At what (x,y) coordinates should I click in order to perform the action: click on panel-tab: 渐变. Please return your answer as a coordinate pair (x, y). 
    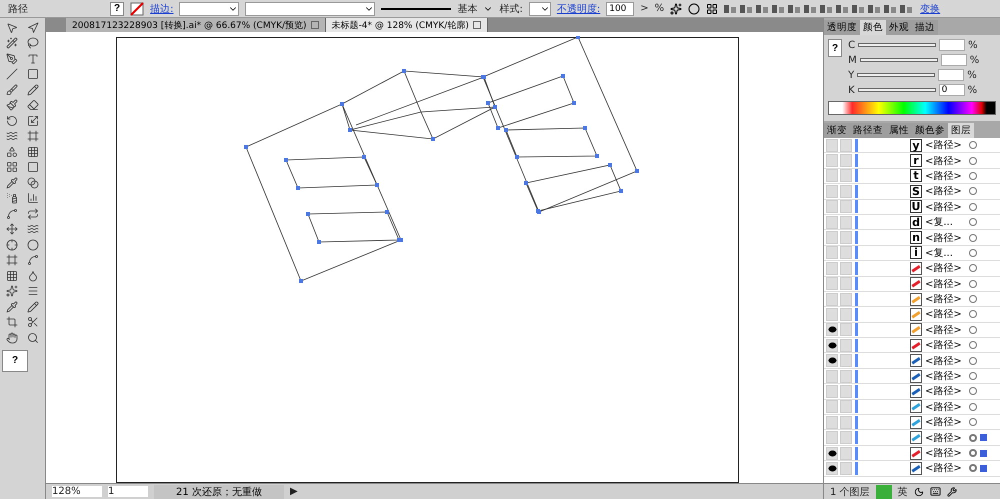
    Looking at the image, I should click on (837, 130).